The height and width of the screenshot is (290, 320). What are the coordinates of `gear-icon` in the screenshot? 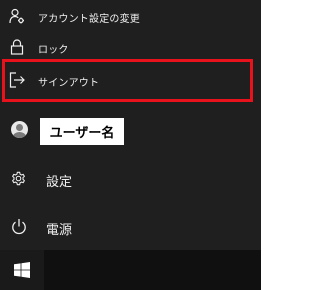 It's located at (18, 178).